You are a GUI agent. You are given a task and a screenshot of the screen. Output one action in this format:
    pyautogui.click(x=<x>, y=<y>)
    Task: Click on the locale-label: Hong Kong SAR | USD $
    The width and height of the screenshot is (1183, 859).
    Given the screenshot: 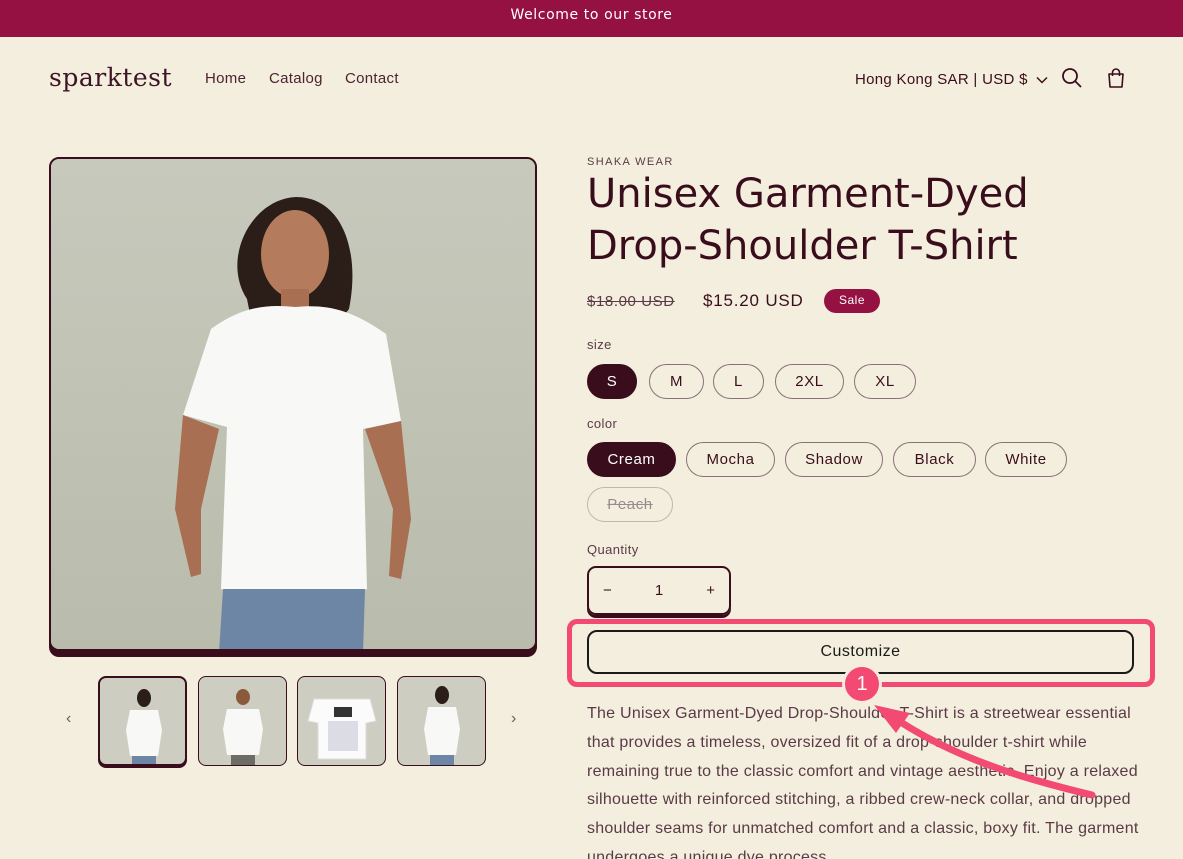 What is the action you would take?
    pyautogui.click(x=941, y=79)
    